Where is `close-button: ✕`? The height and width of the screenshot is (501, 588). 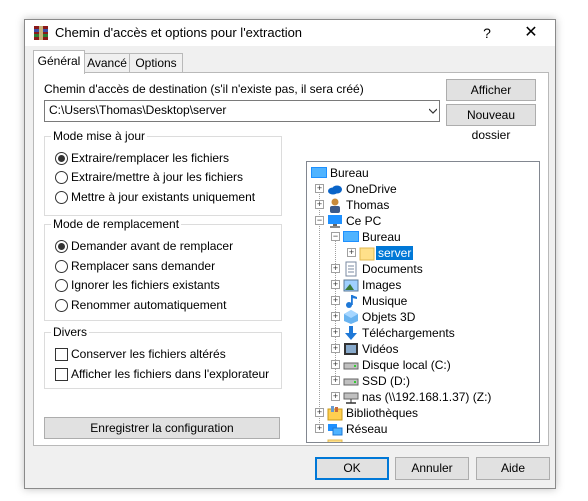 close-button: ✕ is located at coordinates (531, 33).